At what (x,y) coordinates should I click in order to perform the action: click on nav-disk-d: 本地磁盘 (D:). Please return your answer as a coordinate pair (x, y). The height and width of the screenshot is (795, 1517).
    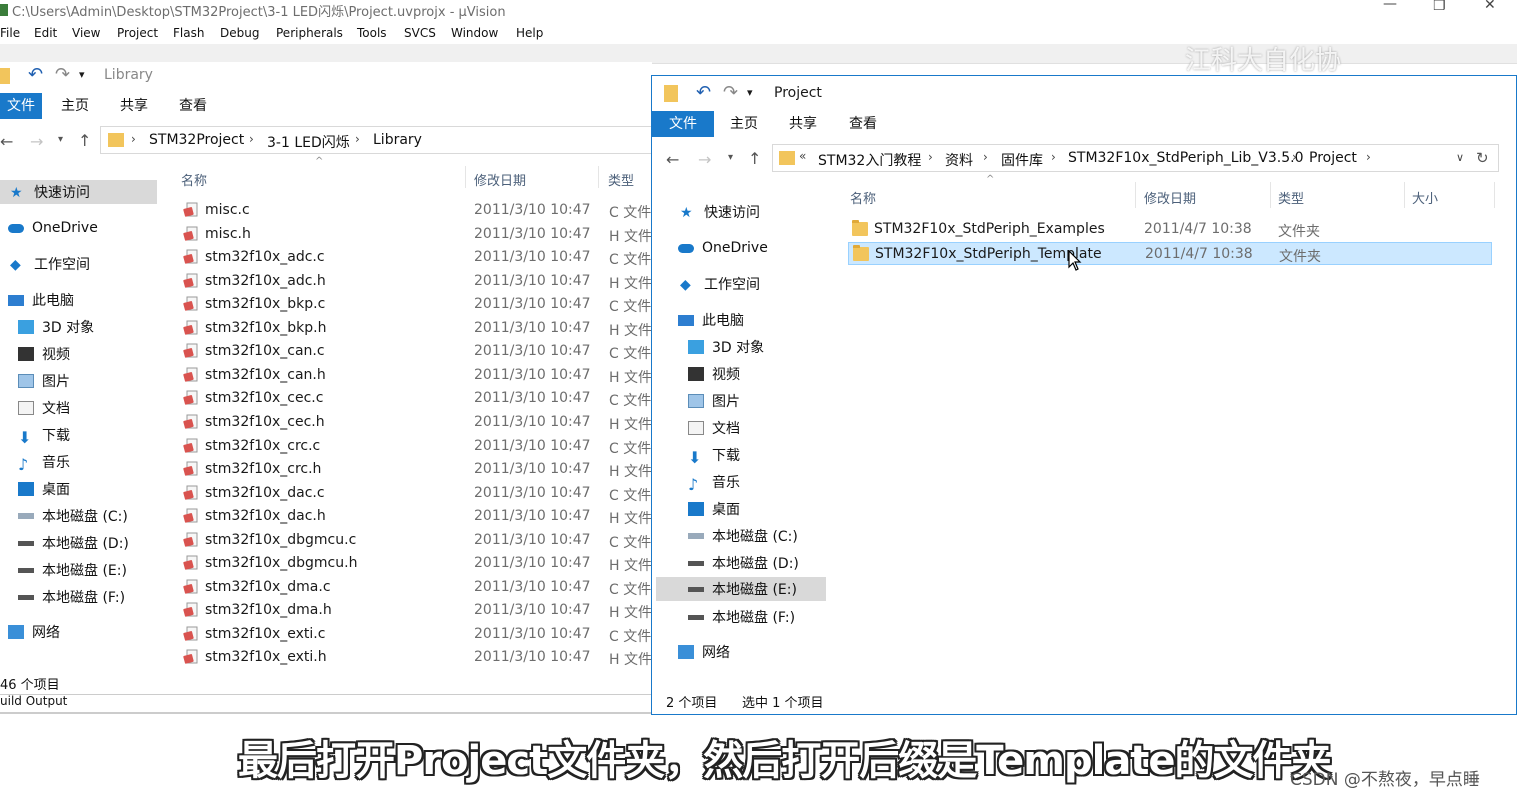
    Looking at the image, I should click on (743, 563).